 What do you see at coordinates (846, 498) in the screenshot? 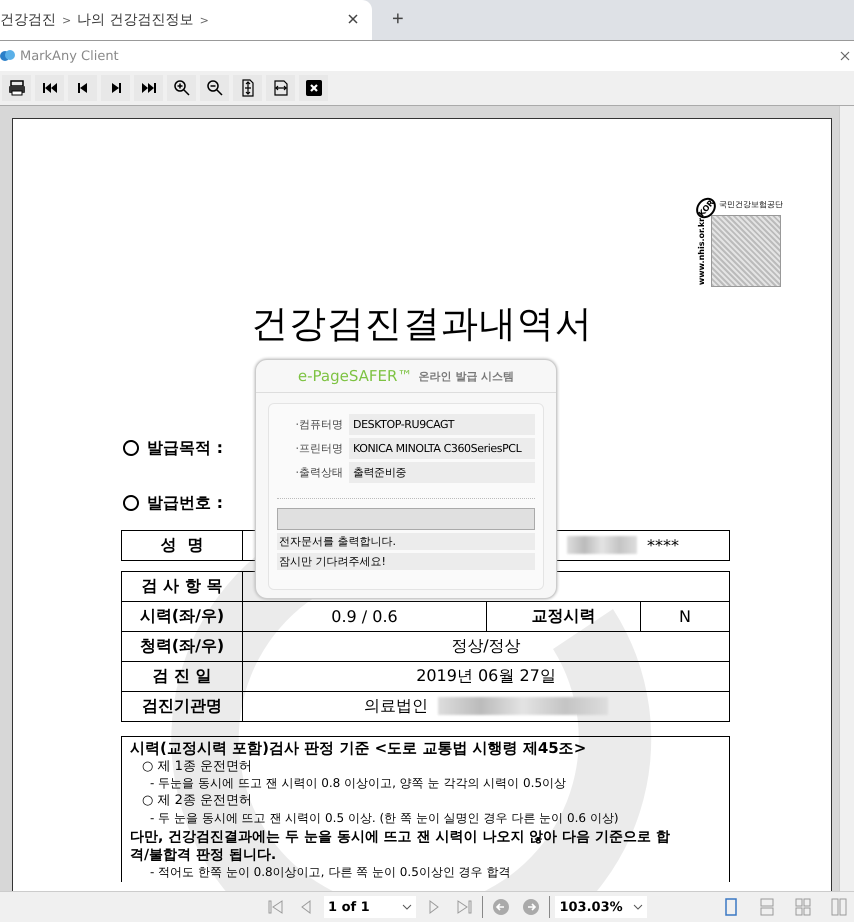
I see `vertical-scrollbar` at bounding box center [846, 498].